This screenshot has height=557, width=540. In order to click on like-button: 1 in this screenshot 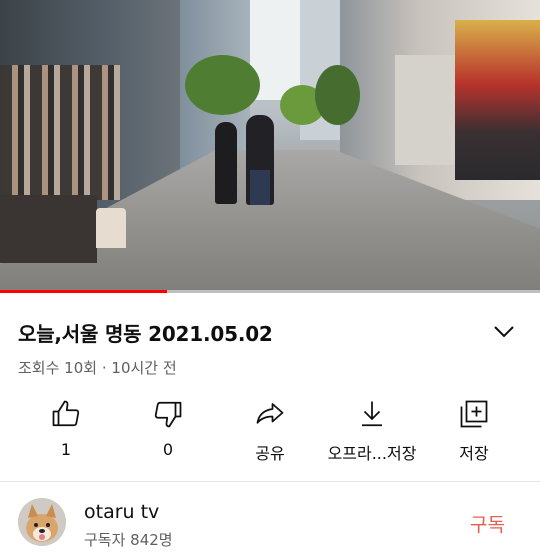, I will do `click(66, 432)`.